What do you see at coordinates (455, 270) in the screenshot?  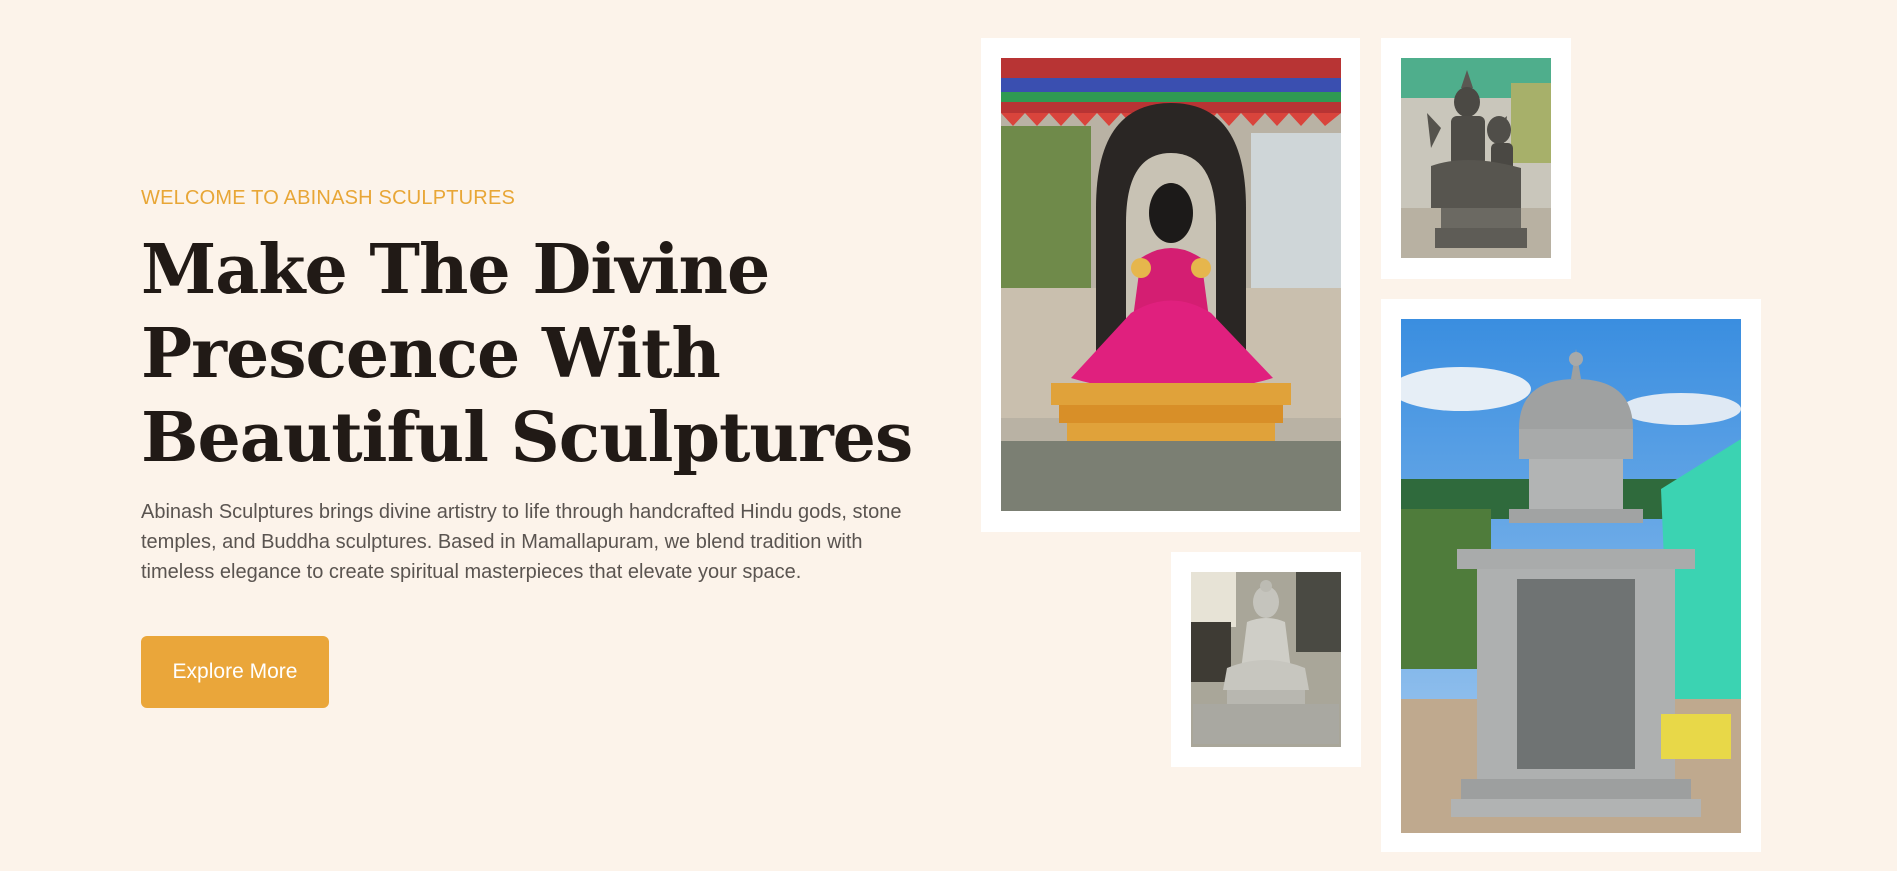 I see `headline-line: Make The Divine` at bounding box center [455, 270].